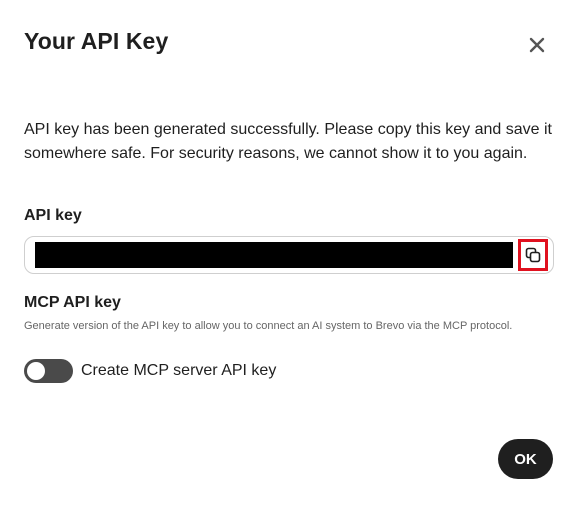 This screenshot has height=505, width=580. I want to click on copy-button, so click(533, 255).